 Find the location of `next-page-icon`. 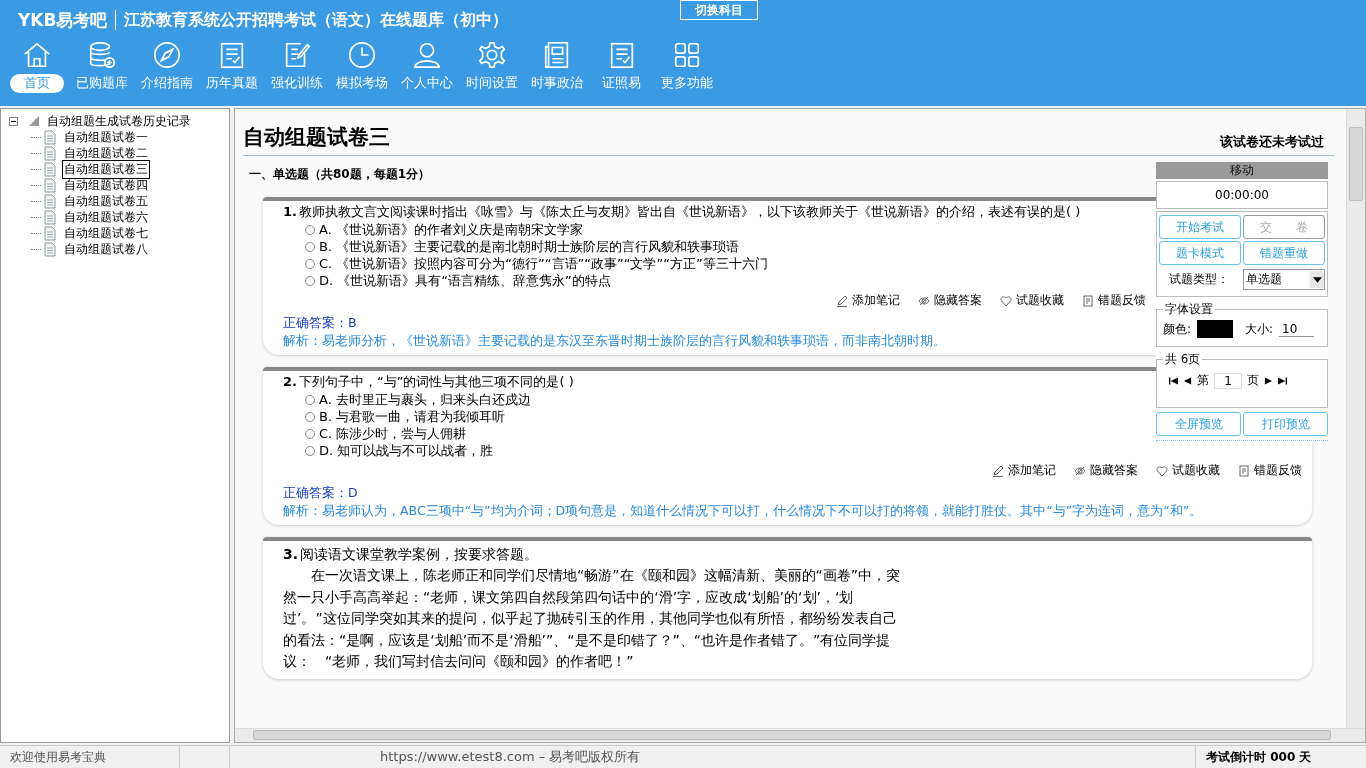

next-page-icon is located at coordinates (1268, 380).